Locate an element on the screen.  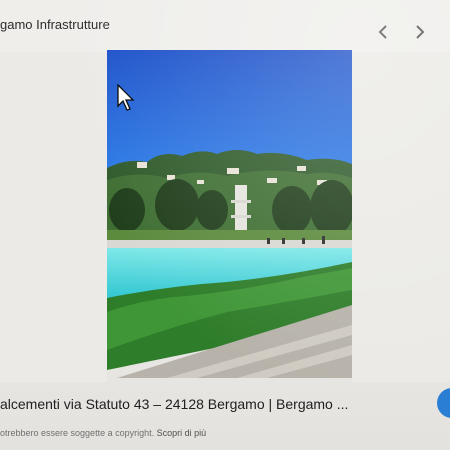
previous-button is located at coordinates (383, 32).